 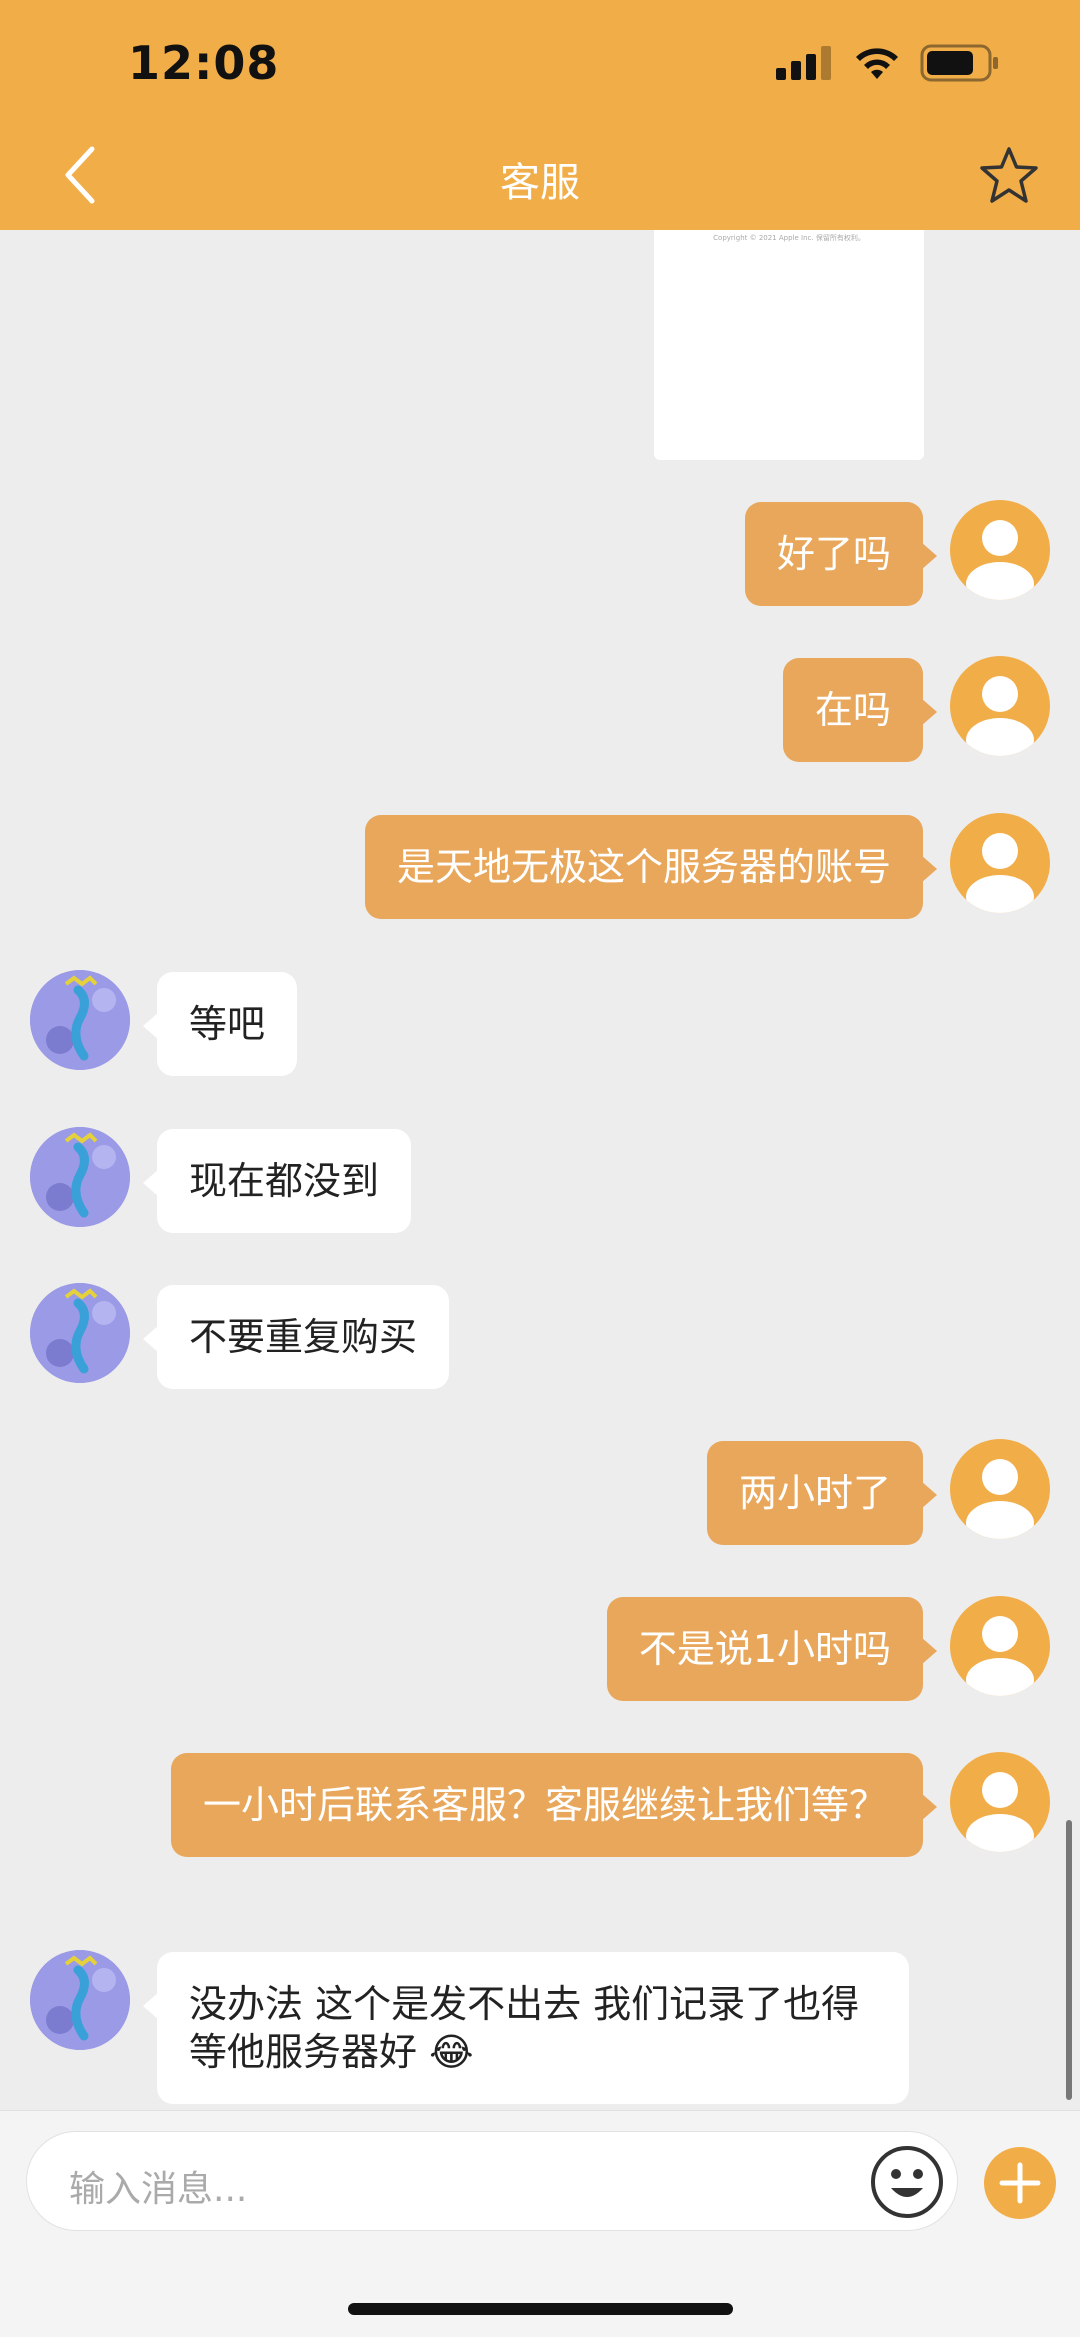 What do you see at coordinates (526, 2028) in the screenshot?
I see `message-bubble-incoming: 没办法 这个是发不出去 我们记录了也得等他服务器好 😂` at bounding box center [526, 2028].